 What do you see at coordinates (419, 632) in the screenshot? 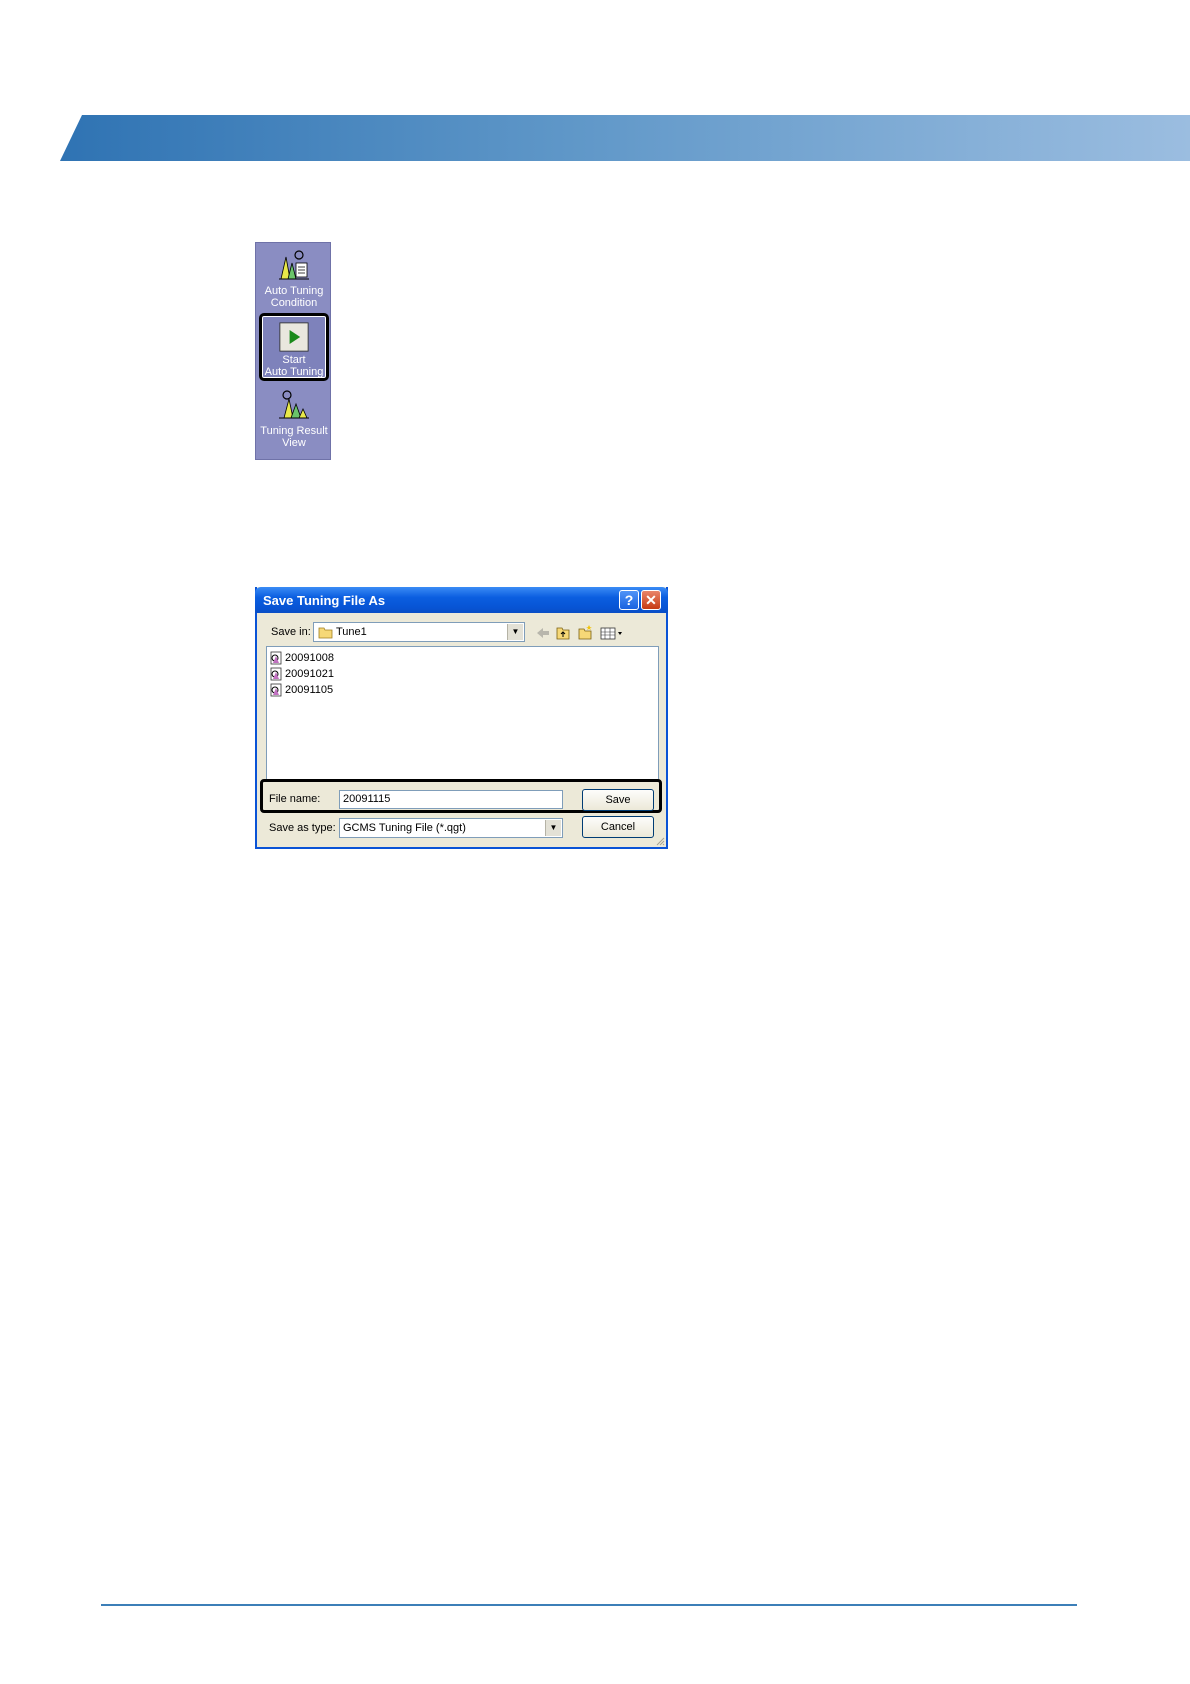
I see `save-in-dropdown: Tune1 ▼` at bounding box center [419, 632].